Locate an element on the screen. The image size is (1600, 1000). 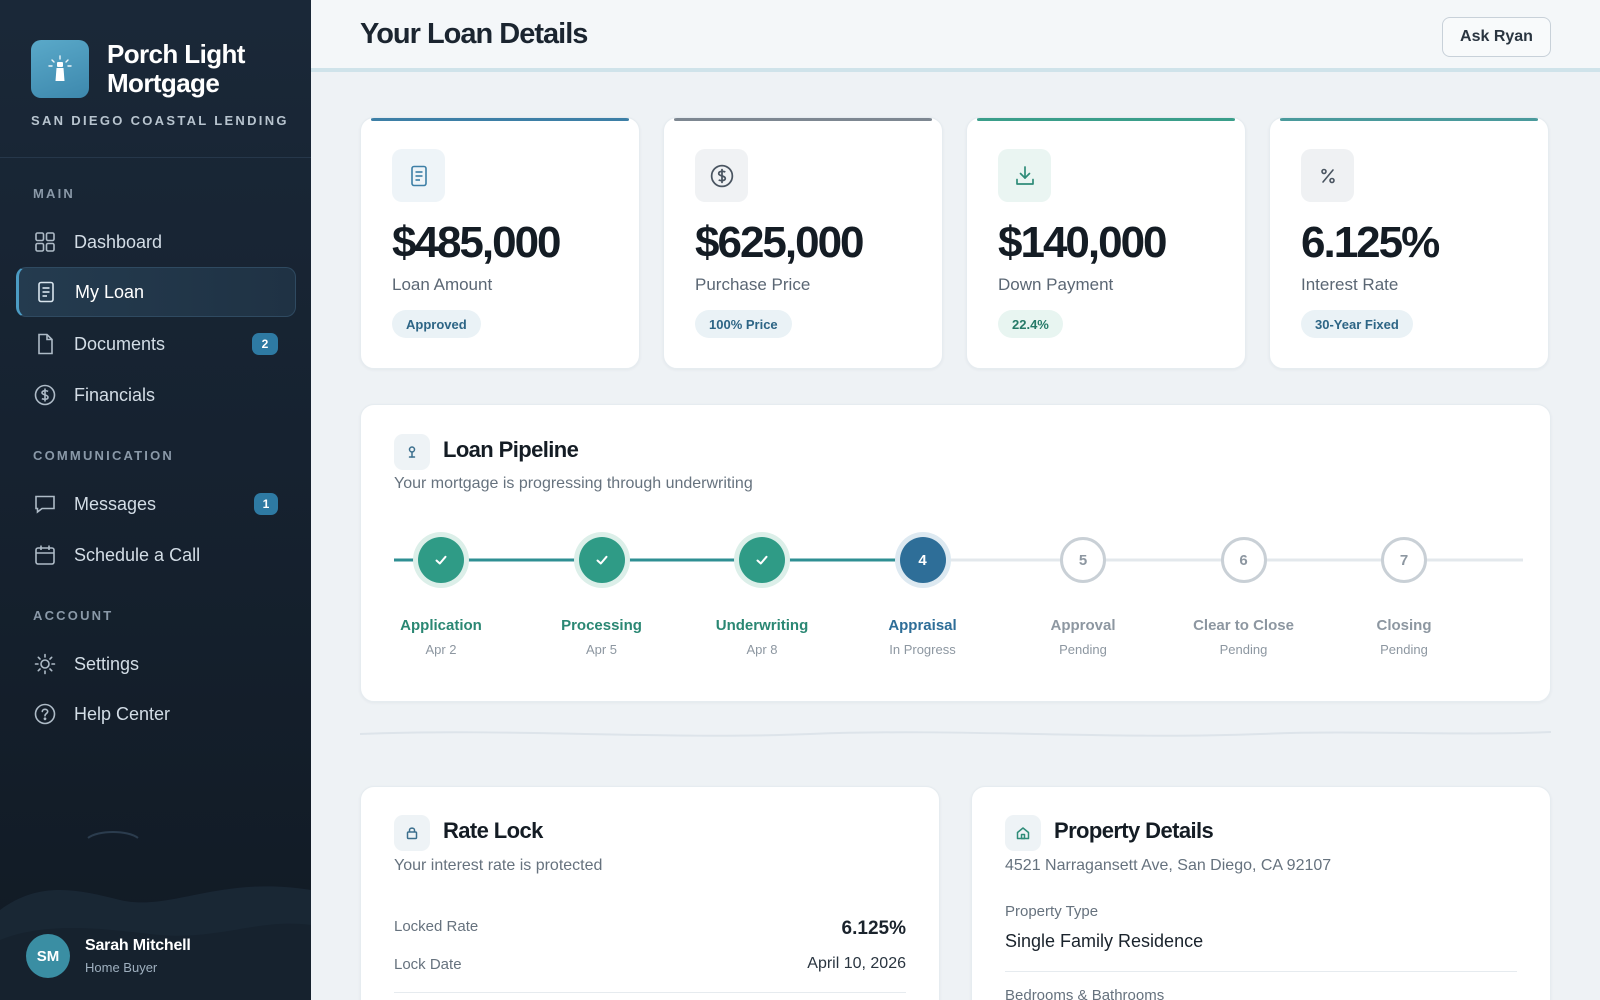
section-title: Property Details is located at coordinates (1134, 830).